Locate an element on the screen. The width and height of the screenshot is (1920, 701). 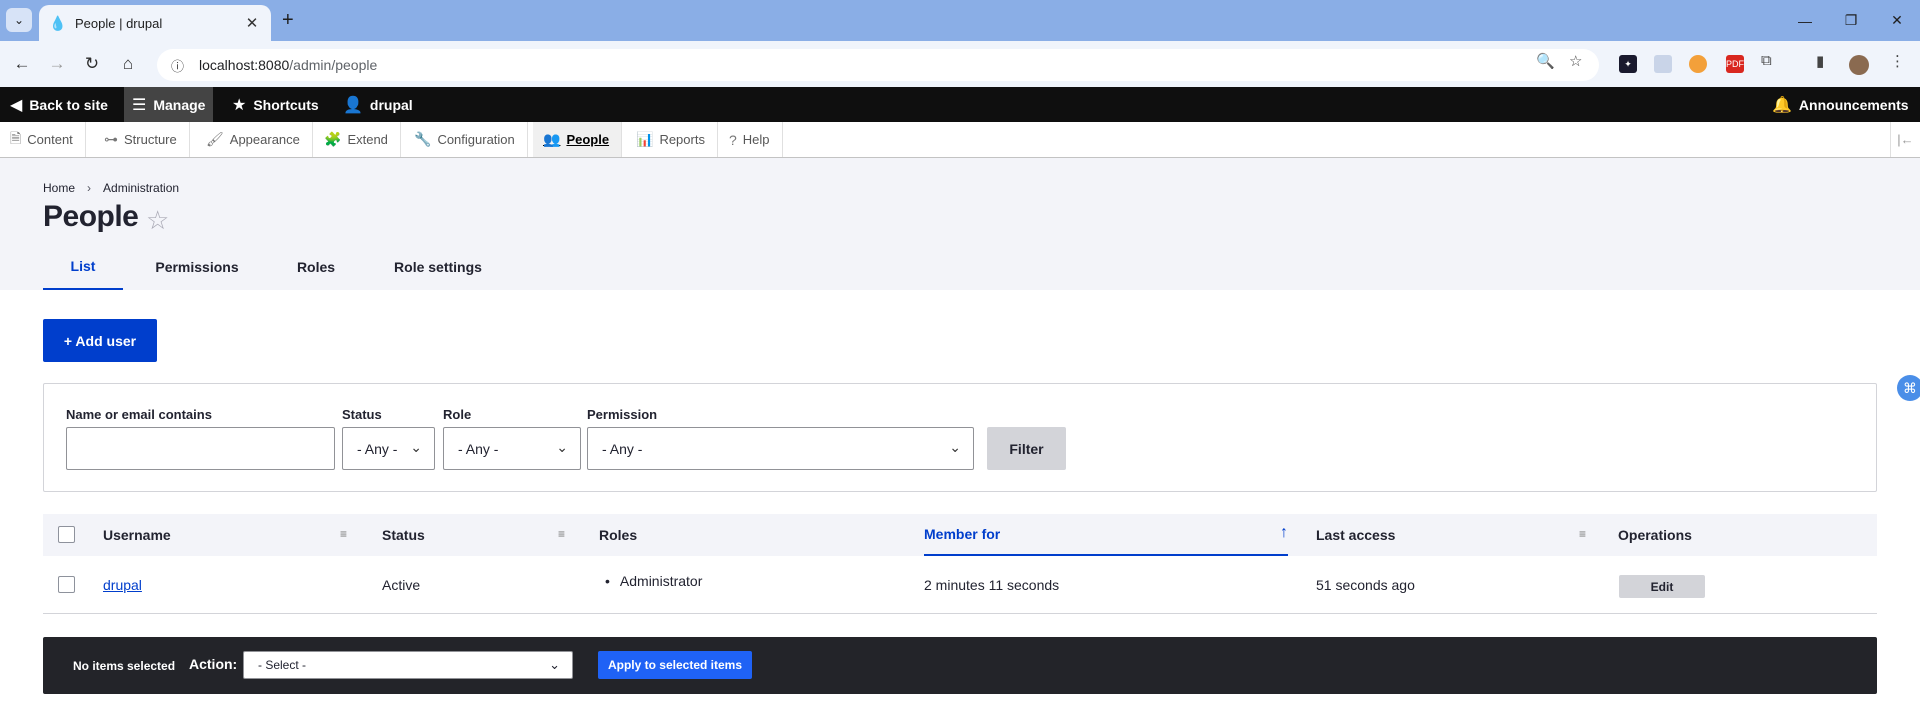
puzzle-icon: ⧉ is located at coordinates (1766, 60).